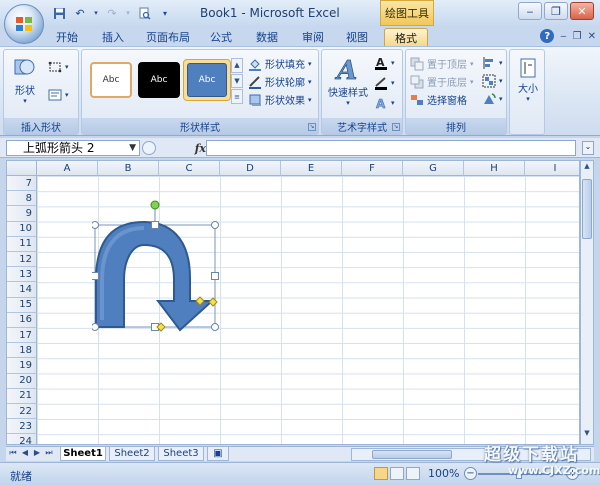 This screenshot has height=485, width=600. I want to click on zoom-level: 100%, so click(443, 473).